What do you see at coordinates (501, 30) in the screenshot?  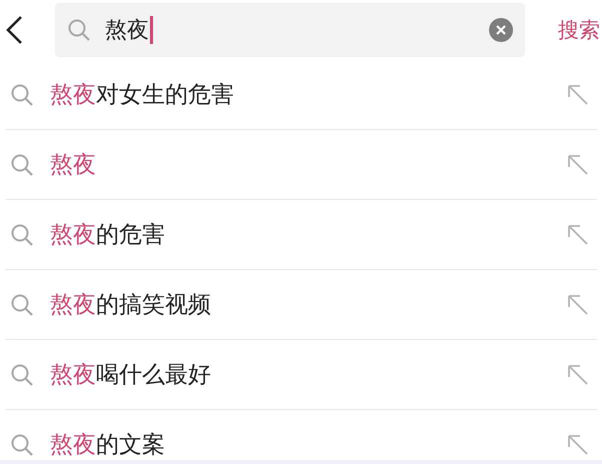 I see `clear-icon` at bounding box center [501, 30].